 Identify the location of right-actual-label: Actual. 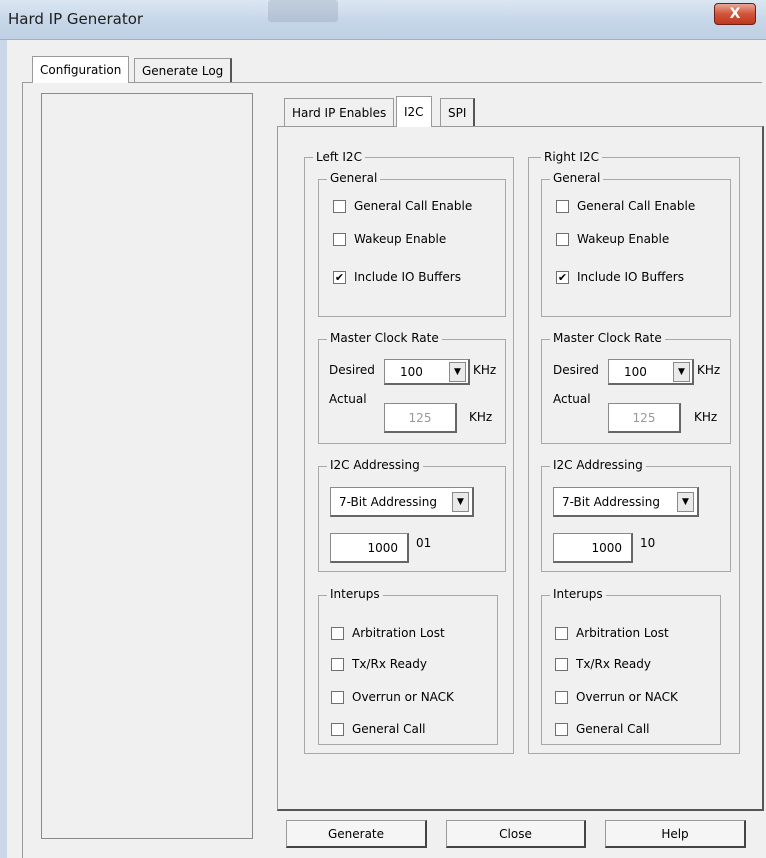
(572, 399).